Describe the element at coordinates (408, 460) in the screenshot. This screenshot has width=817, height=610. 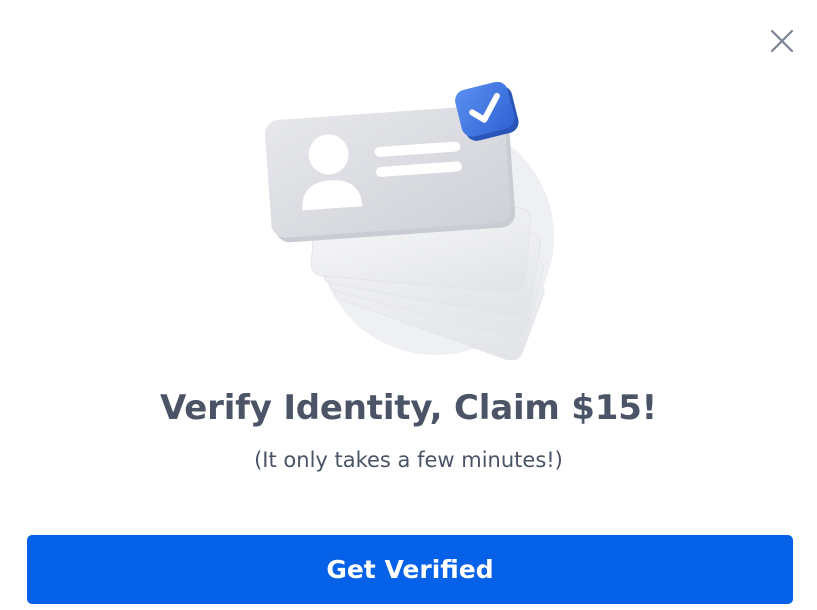
I see `modal-subtitle: (It only takes a few minutes!)` at that location.